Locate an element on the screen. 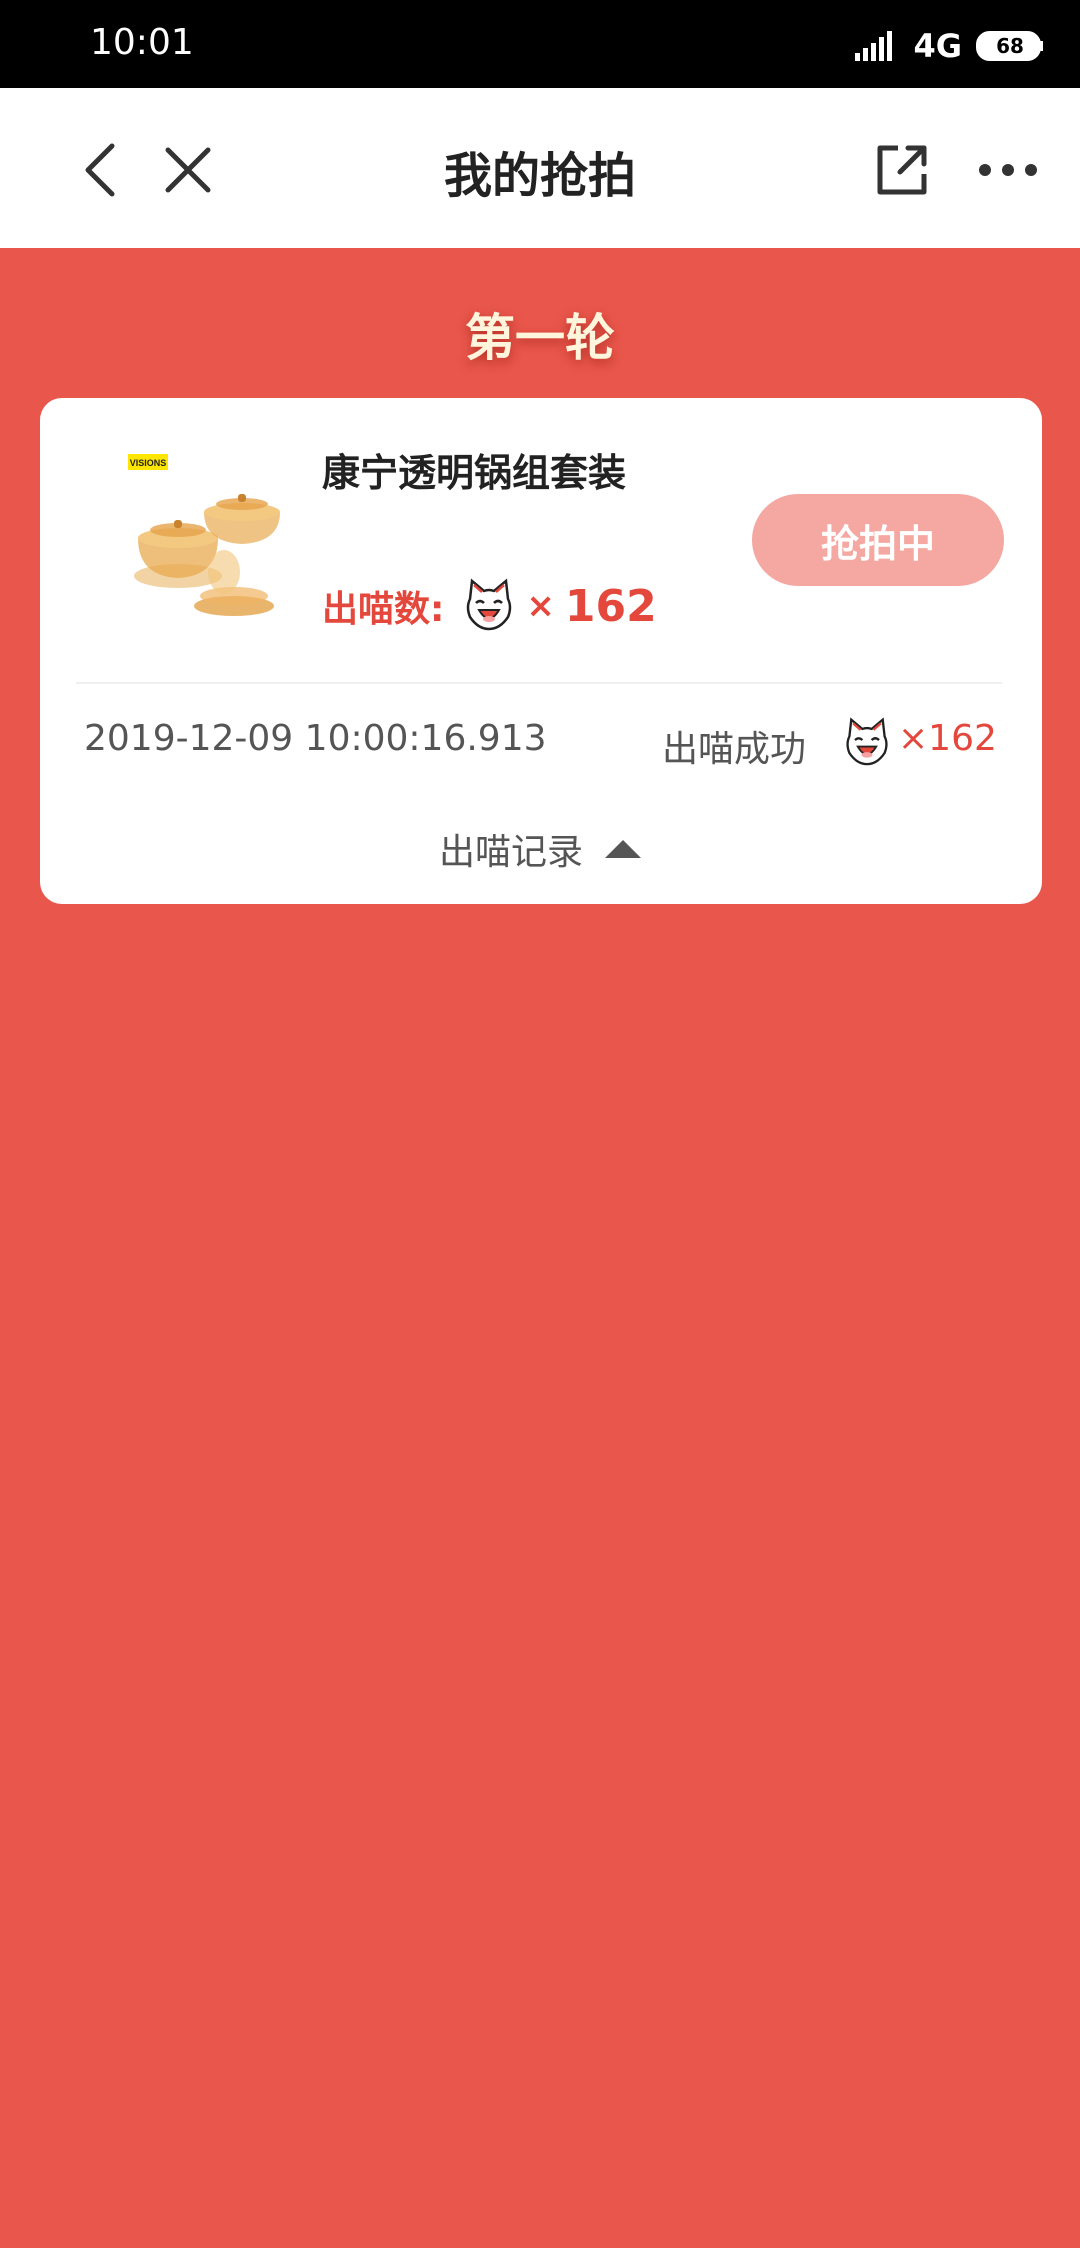 The image size is (1080, 2248). bid-label: 出喵数: is located at coordinates (383, 609).